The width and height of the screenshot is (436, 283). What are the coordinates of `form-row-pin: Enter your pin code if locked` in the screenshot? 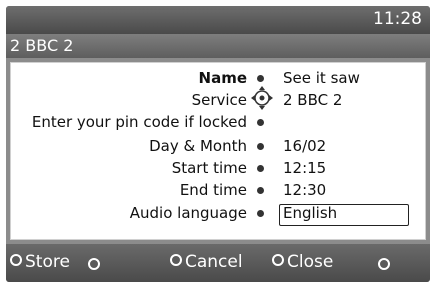 It's located at (218, 123).